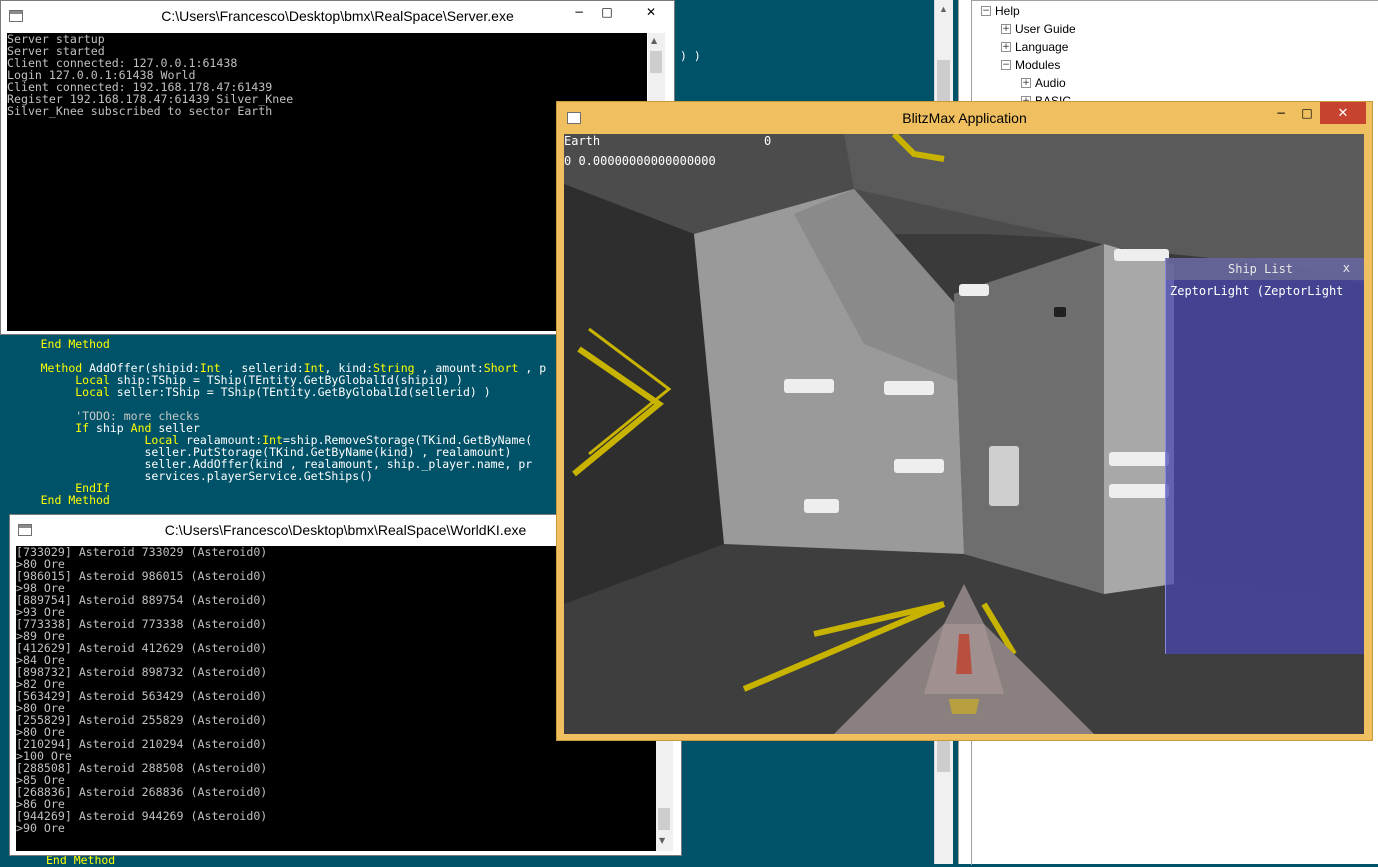 The width and height of the screenshot is (1378, 867). What do you see at coordinates (140, 111) in the screenshot?
I see `console-line: Silver_Knee subscribed to sector Earth` at bounding box center [140, 111].